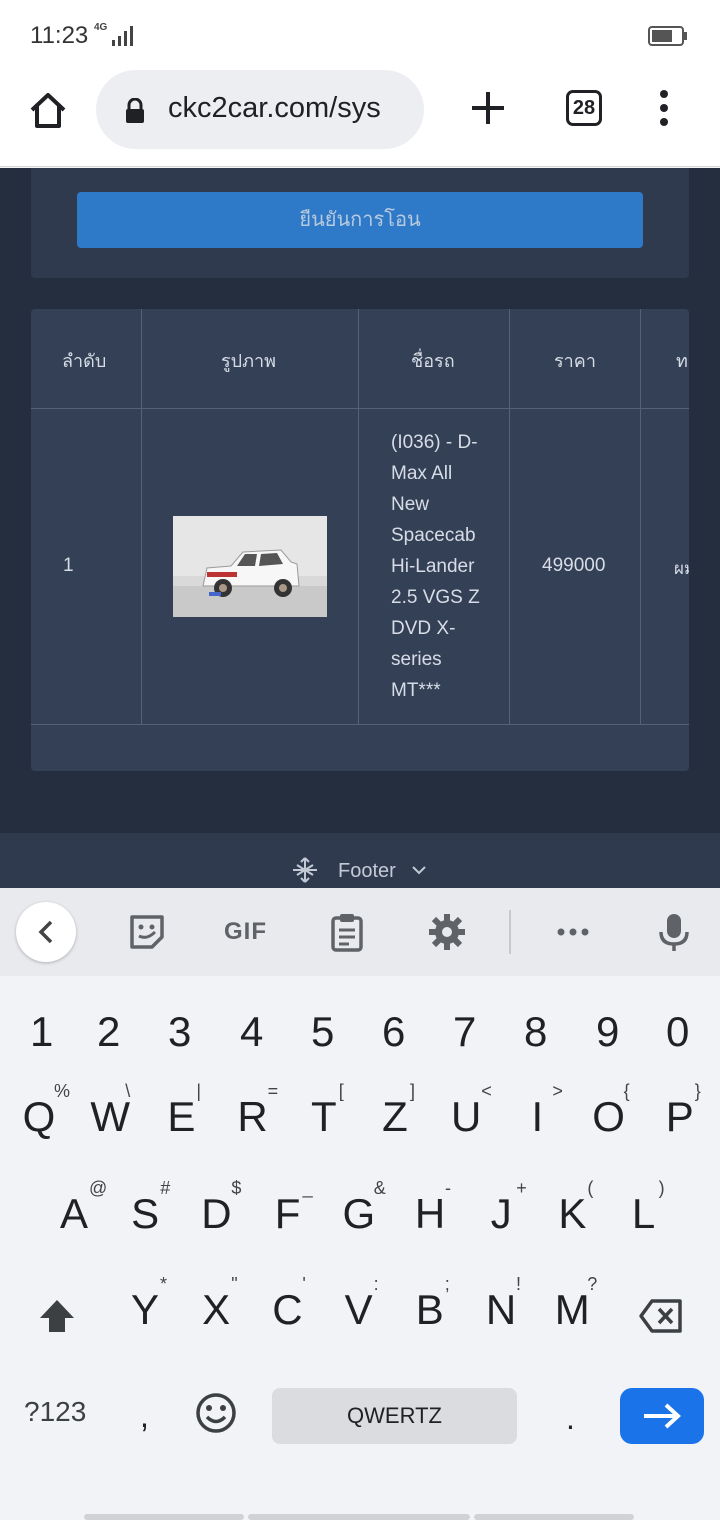 The height and width of the screenshot is (1520, 720). Describe the element at coordinates (584, 108) in the screenshot. I see `tab-switcher-button: 28` at that location.